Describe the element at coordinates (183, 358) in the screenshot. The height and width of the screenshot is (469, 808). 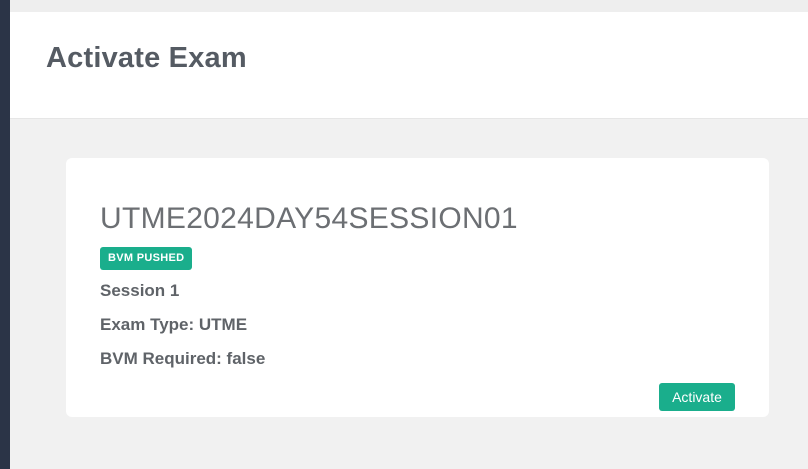
I see `bvm-required-label: BVM Required: false` at that location.